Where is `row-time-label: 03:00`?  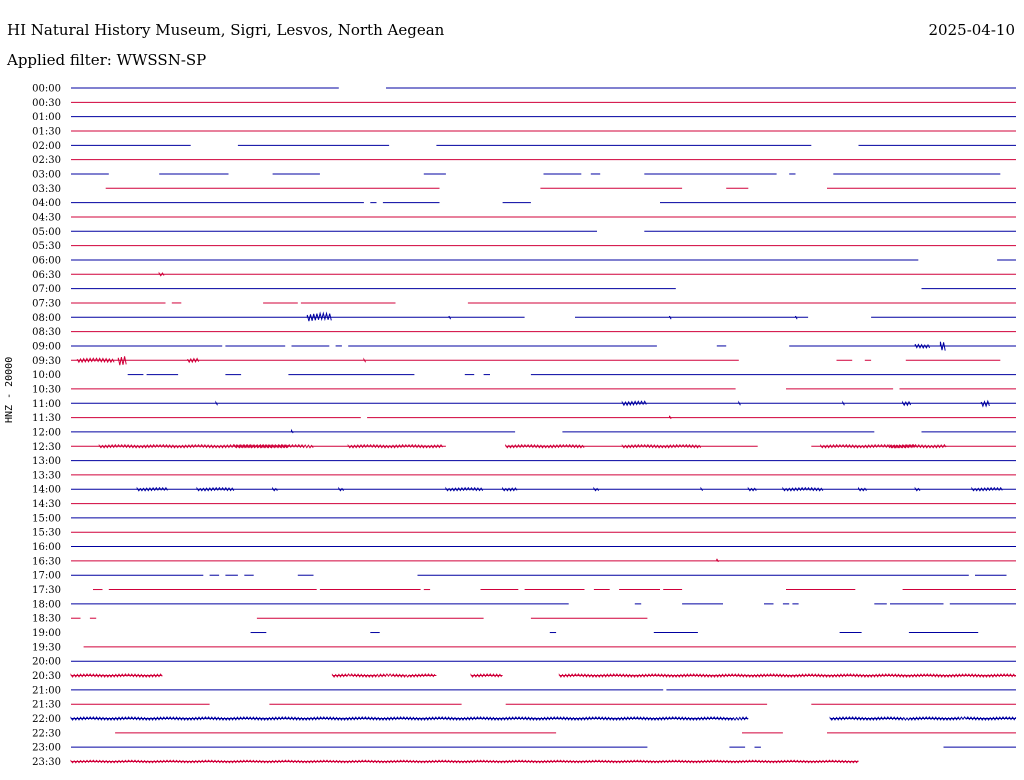
row-time-label: 03:00 is located at coordinates (46, 174).